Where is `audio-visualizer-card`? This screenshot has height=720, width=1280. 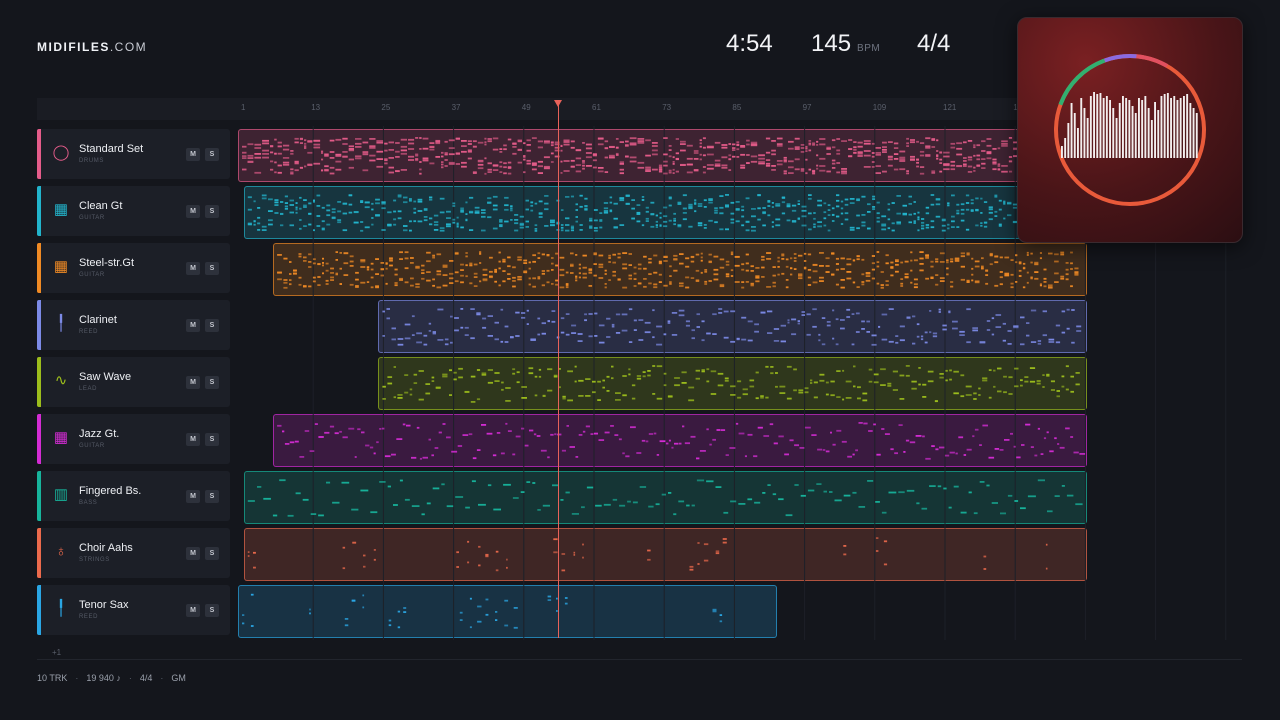
audio-visualizer-card is located at coordinates (1130, 130).